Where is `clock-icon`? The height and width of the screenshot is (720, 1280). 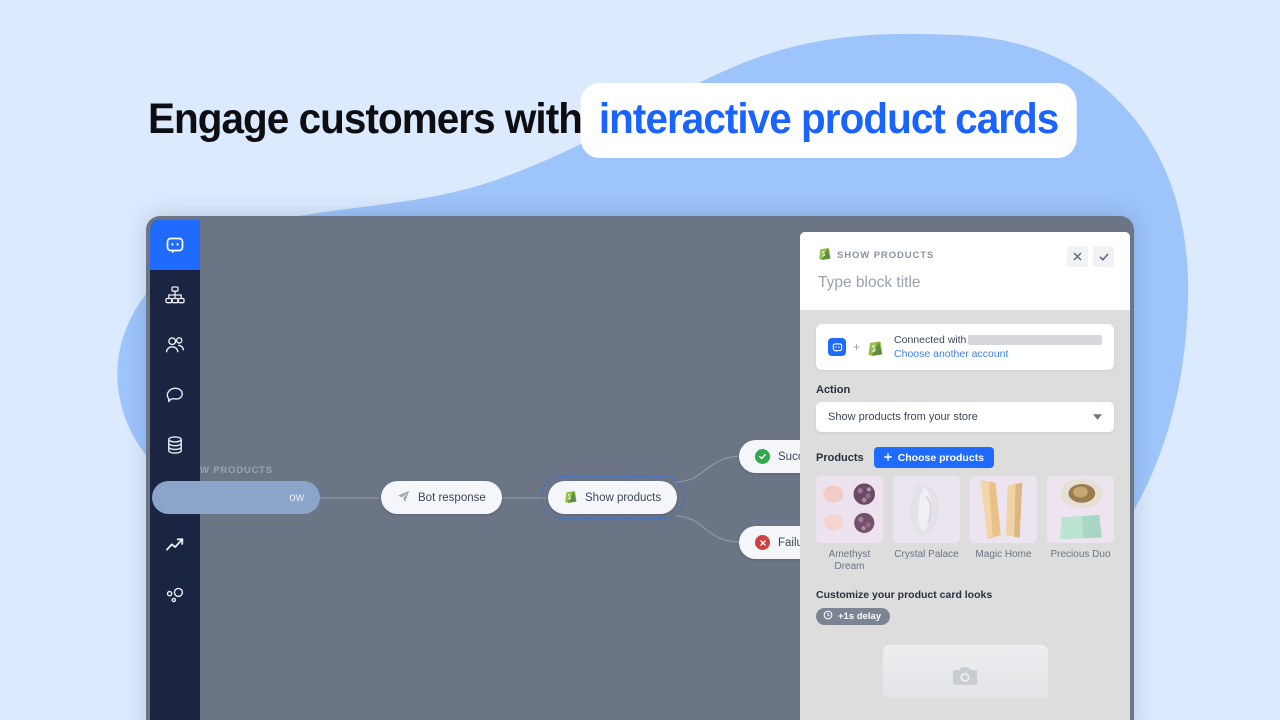
clock-icon is located at coordinates (828, 616).